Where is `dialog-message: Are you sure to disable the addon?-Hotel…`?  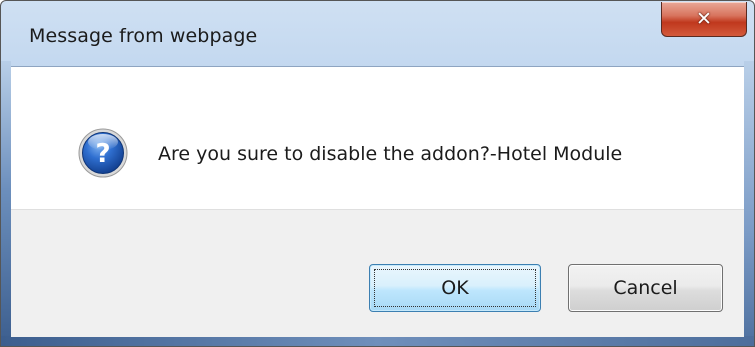 dialog-message: Are you sure to disable the addon?-Hotel… is located at coordinates (390, 154).